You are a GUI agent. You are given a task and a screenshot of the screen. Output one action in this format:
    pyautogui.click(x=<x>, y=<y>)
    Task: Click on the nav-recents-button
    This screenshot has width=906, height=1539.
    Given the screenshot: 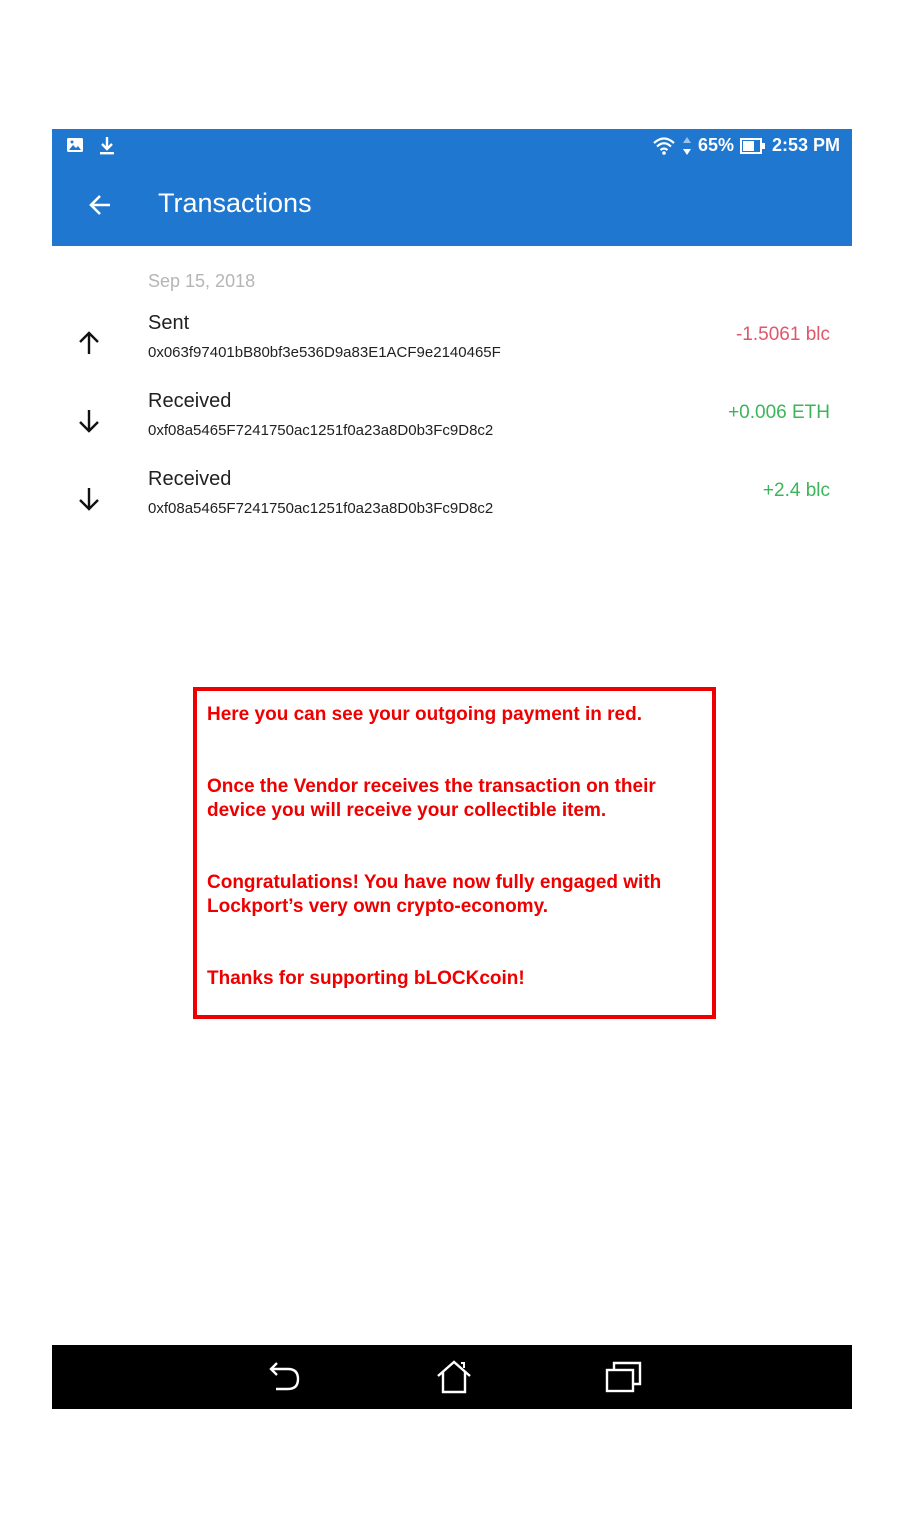 What is the action you would take?
    pyautogui.click(x=624, y=1377)
    